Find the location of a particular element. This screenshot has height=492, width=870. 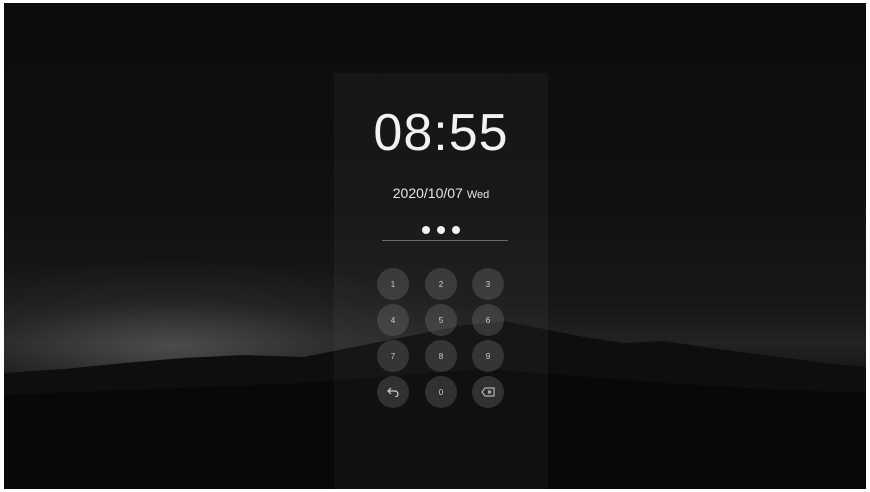

key-8: 8 is located at coordinates (441, 356).